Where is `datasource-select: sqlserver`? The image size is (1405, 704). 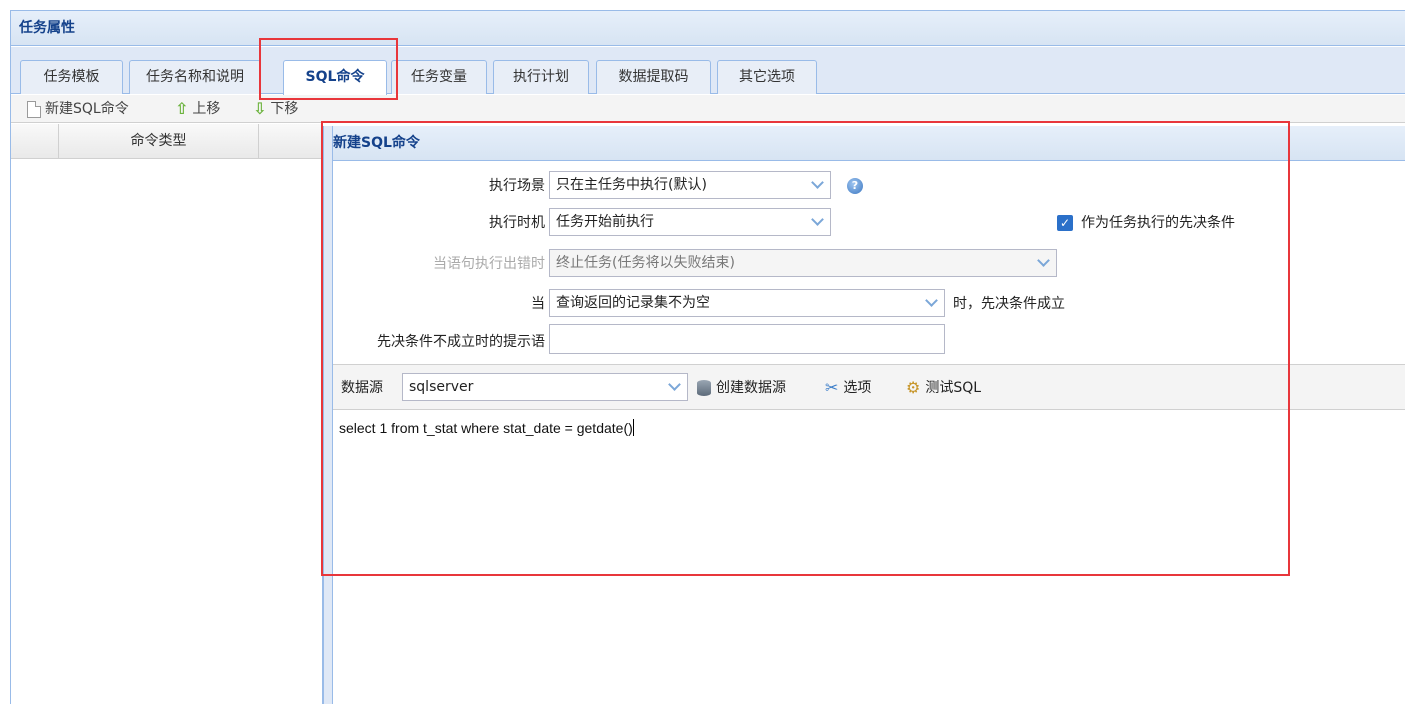
datasource-select: sqlserver is located at coordinates (545, 387).